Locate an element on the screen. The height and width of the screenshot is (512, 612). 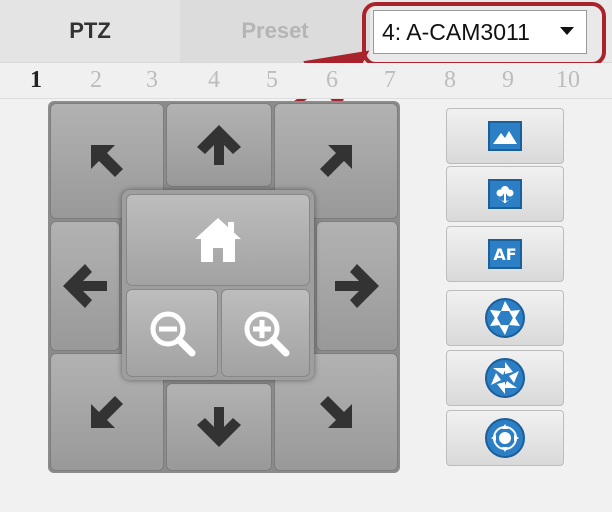
down-right-arrow-icon is located at coordinates (336, 412).